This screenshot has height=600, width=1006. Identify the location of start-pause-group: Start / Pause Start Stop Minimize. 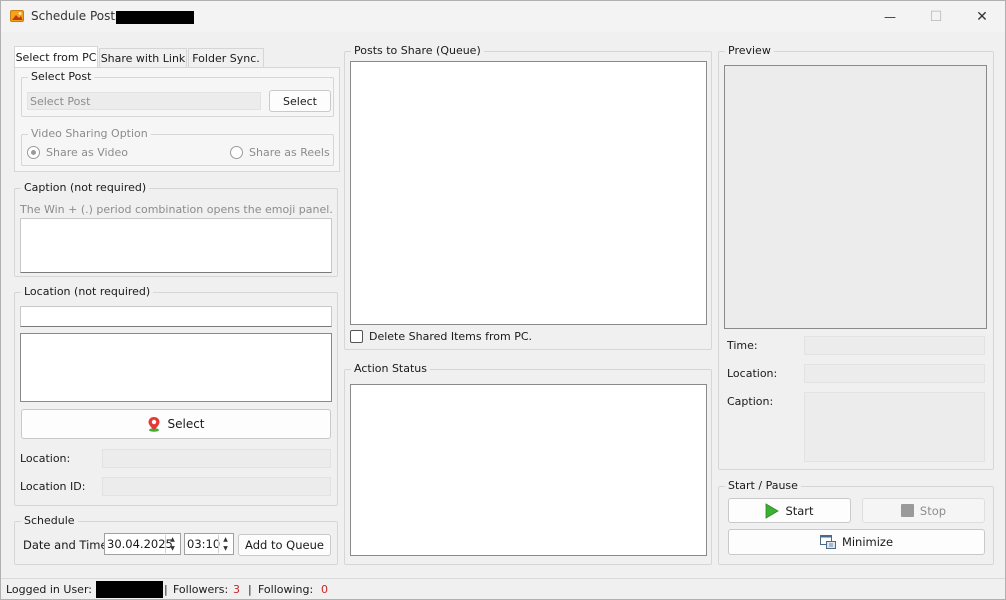
(856, 522).